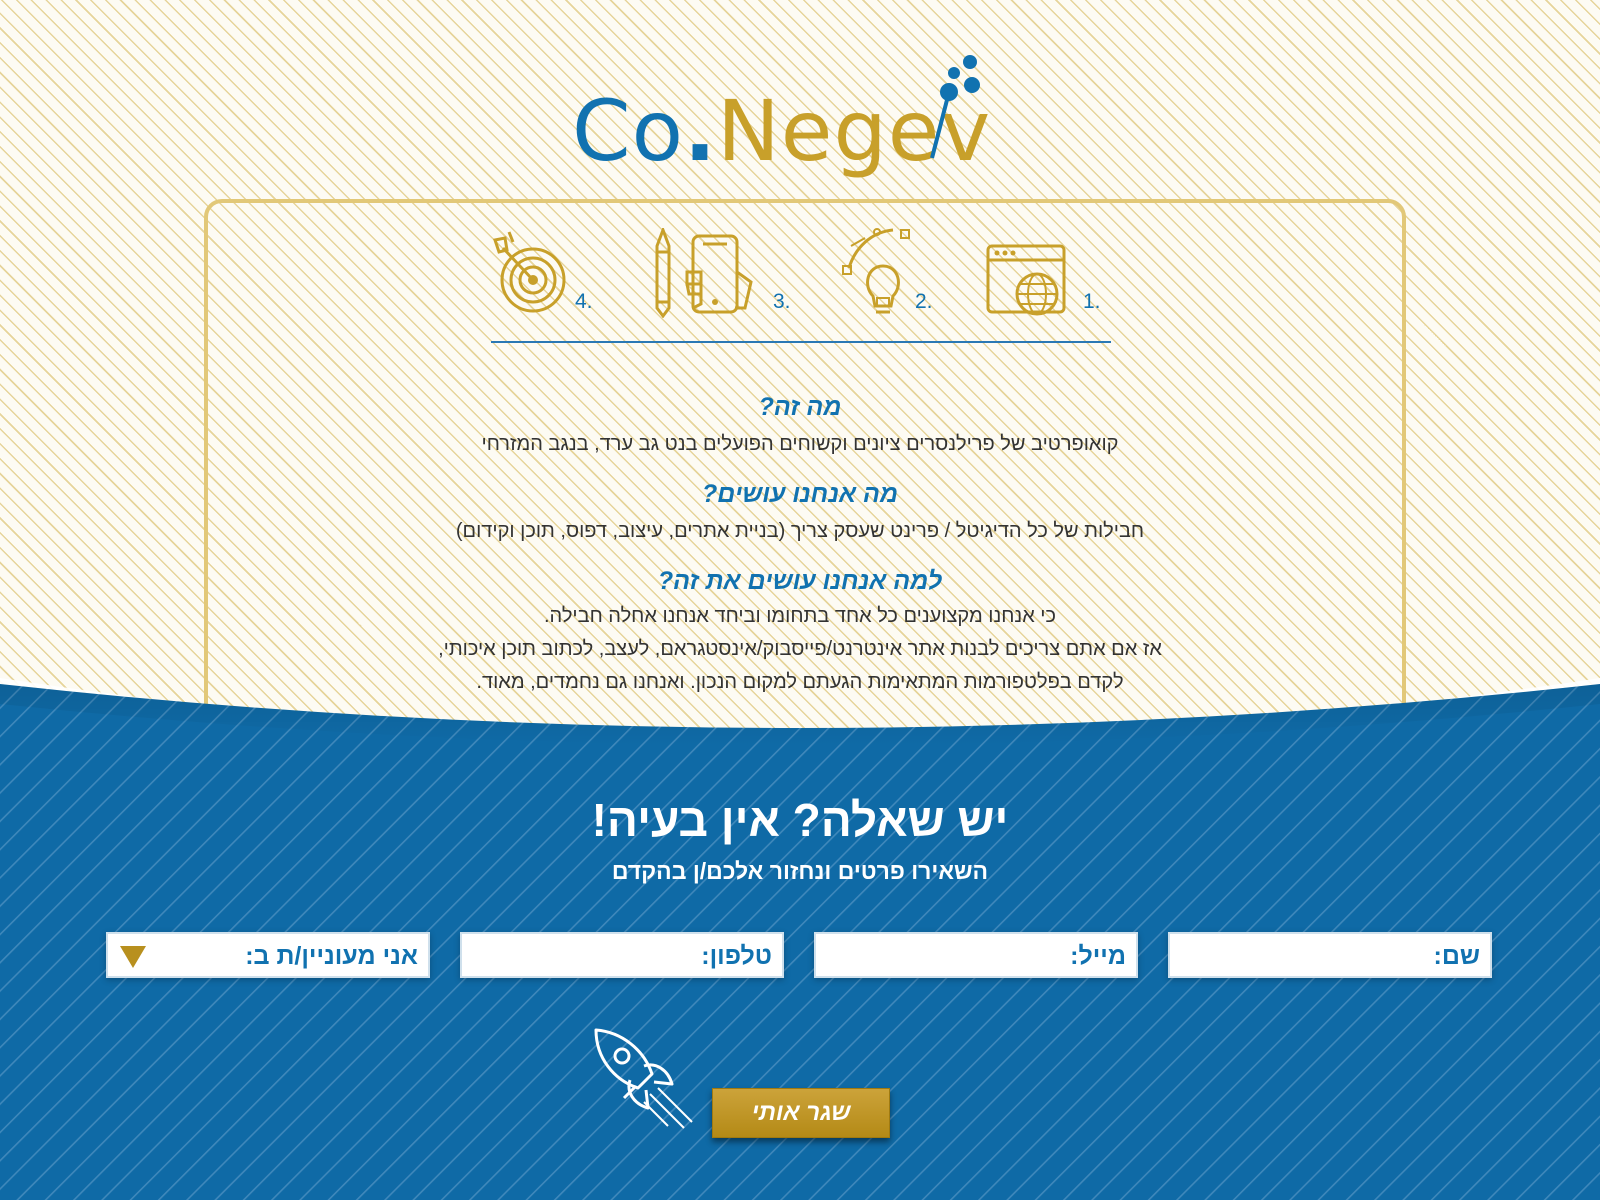  Describe the element at coordinates (800, 820) in the screenshot. I see `contact-title: יש שאלה? אין בעיה!` at that location.